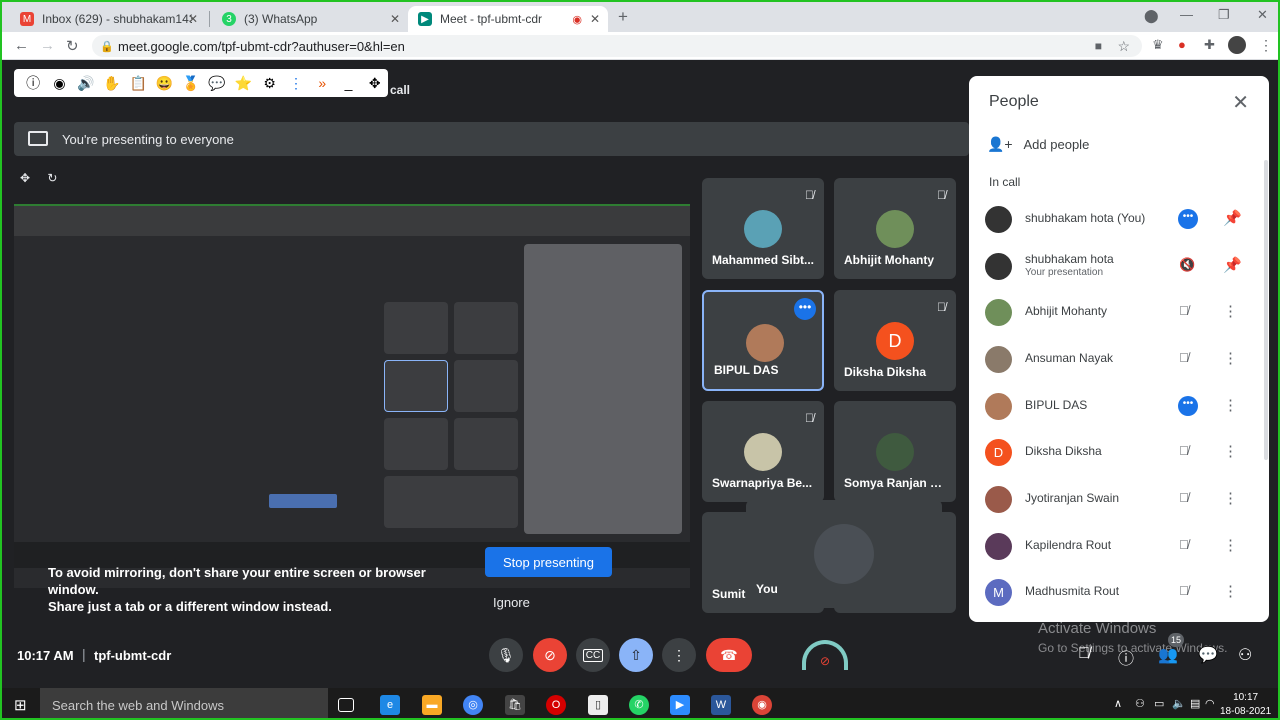  Describe the element at coordinates (164, 83) in the screenshot. I see `emoji-icon: 😀` at that location.